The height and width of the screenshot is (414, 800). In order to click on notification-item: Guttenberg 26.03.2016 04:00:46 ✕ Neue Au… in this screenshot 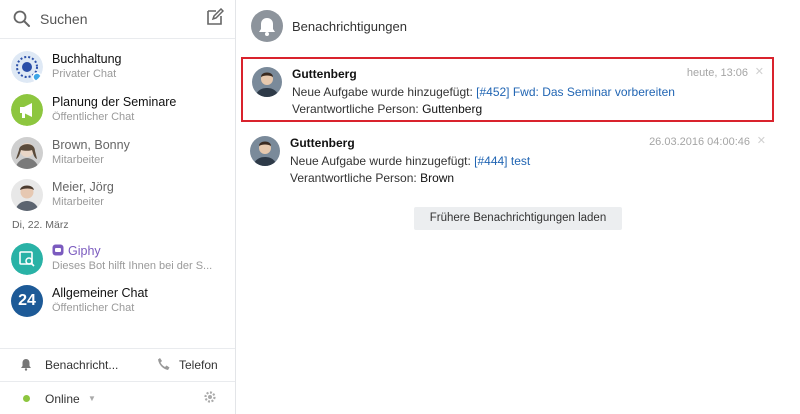, I will do `click(507, 160)`.